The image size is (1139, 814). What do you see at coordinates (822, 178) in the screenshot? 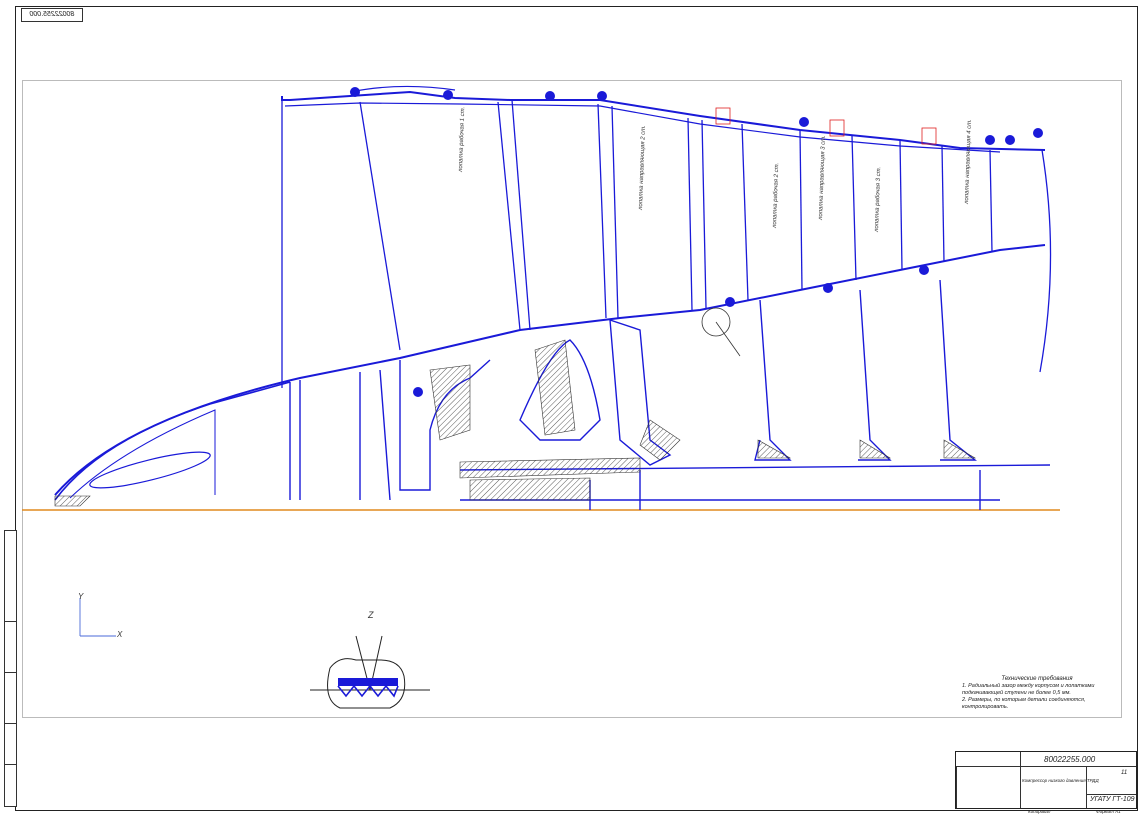
I see `blade-label: лопатка направляющая 3 ст.` at bounding box center [822, 178].